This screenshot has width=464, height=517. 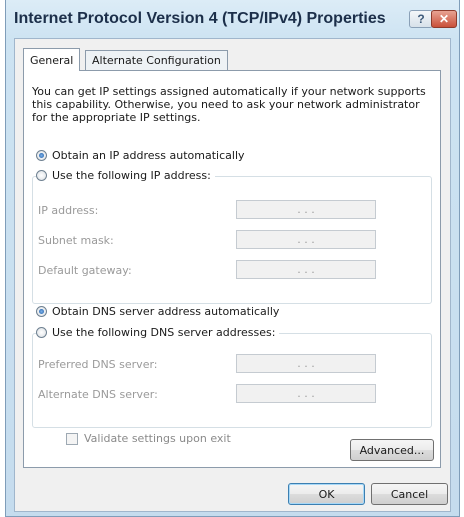 I want to click on help-icon: ?, so click(x=421, y=19).